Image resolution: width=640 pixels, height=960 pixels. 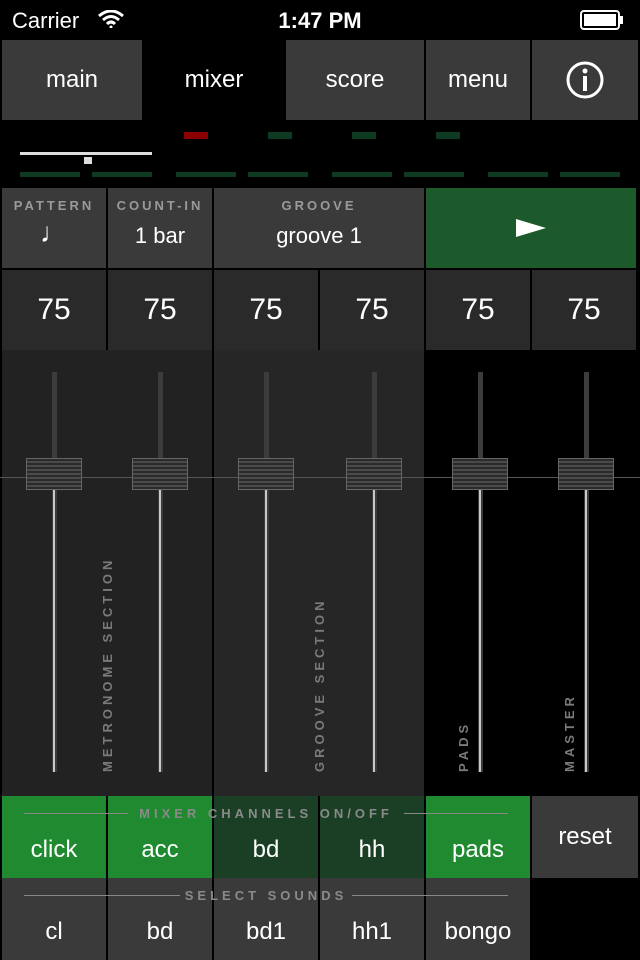 I want to click on channel-toggle-click: click, so click(x=54, y=837).